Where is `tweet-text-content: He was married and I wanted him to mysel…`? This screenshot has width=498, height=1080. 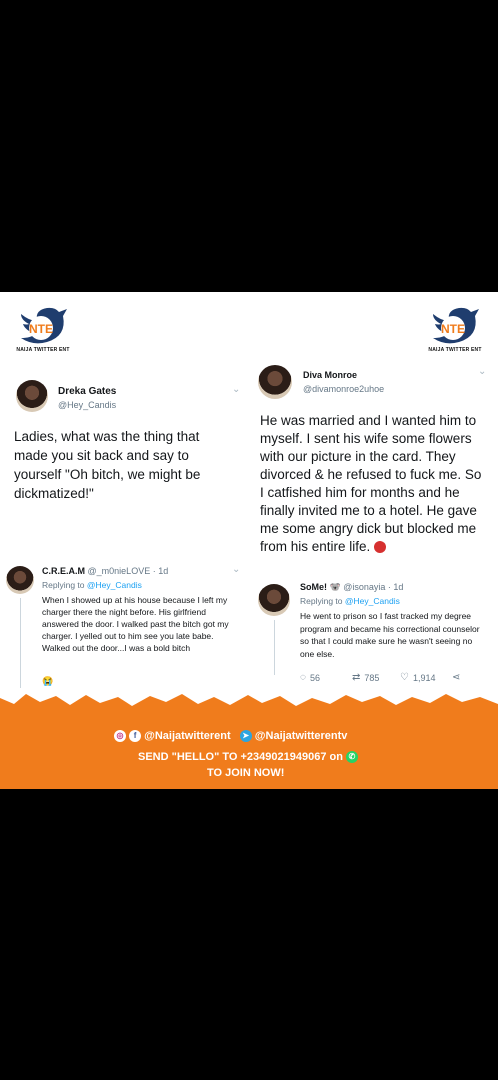
tweet-text-content: He was married and I wanted him to mysel… is located at coordinates (371, 483).